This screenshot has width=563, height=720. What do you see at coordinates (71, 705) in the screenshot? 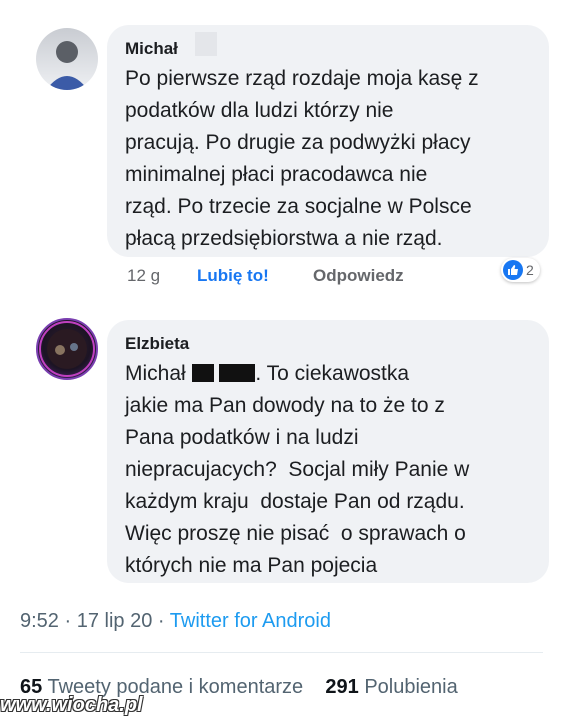
I see `watermark: www.wiocha.pl` at bounding box center [71, 705].